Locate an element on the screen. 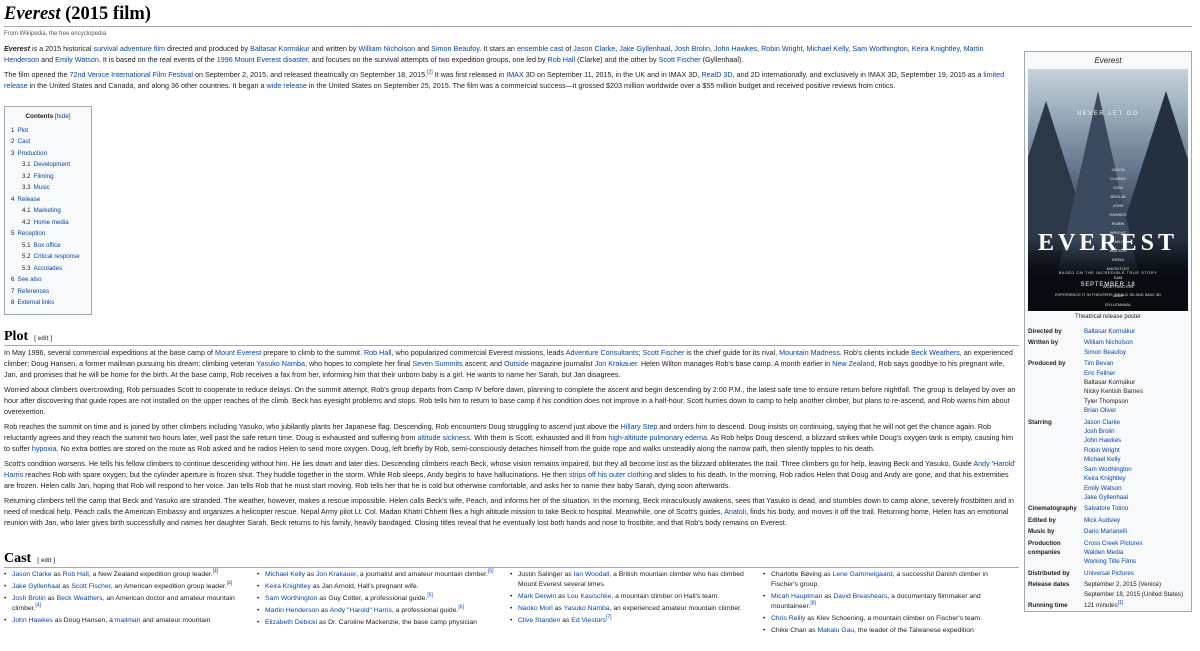 Image resolution: width=1200 pixels, height=651 pixels. wiki-link: hypoxia is located at coordinates (44, 448).